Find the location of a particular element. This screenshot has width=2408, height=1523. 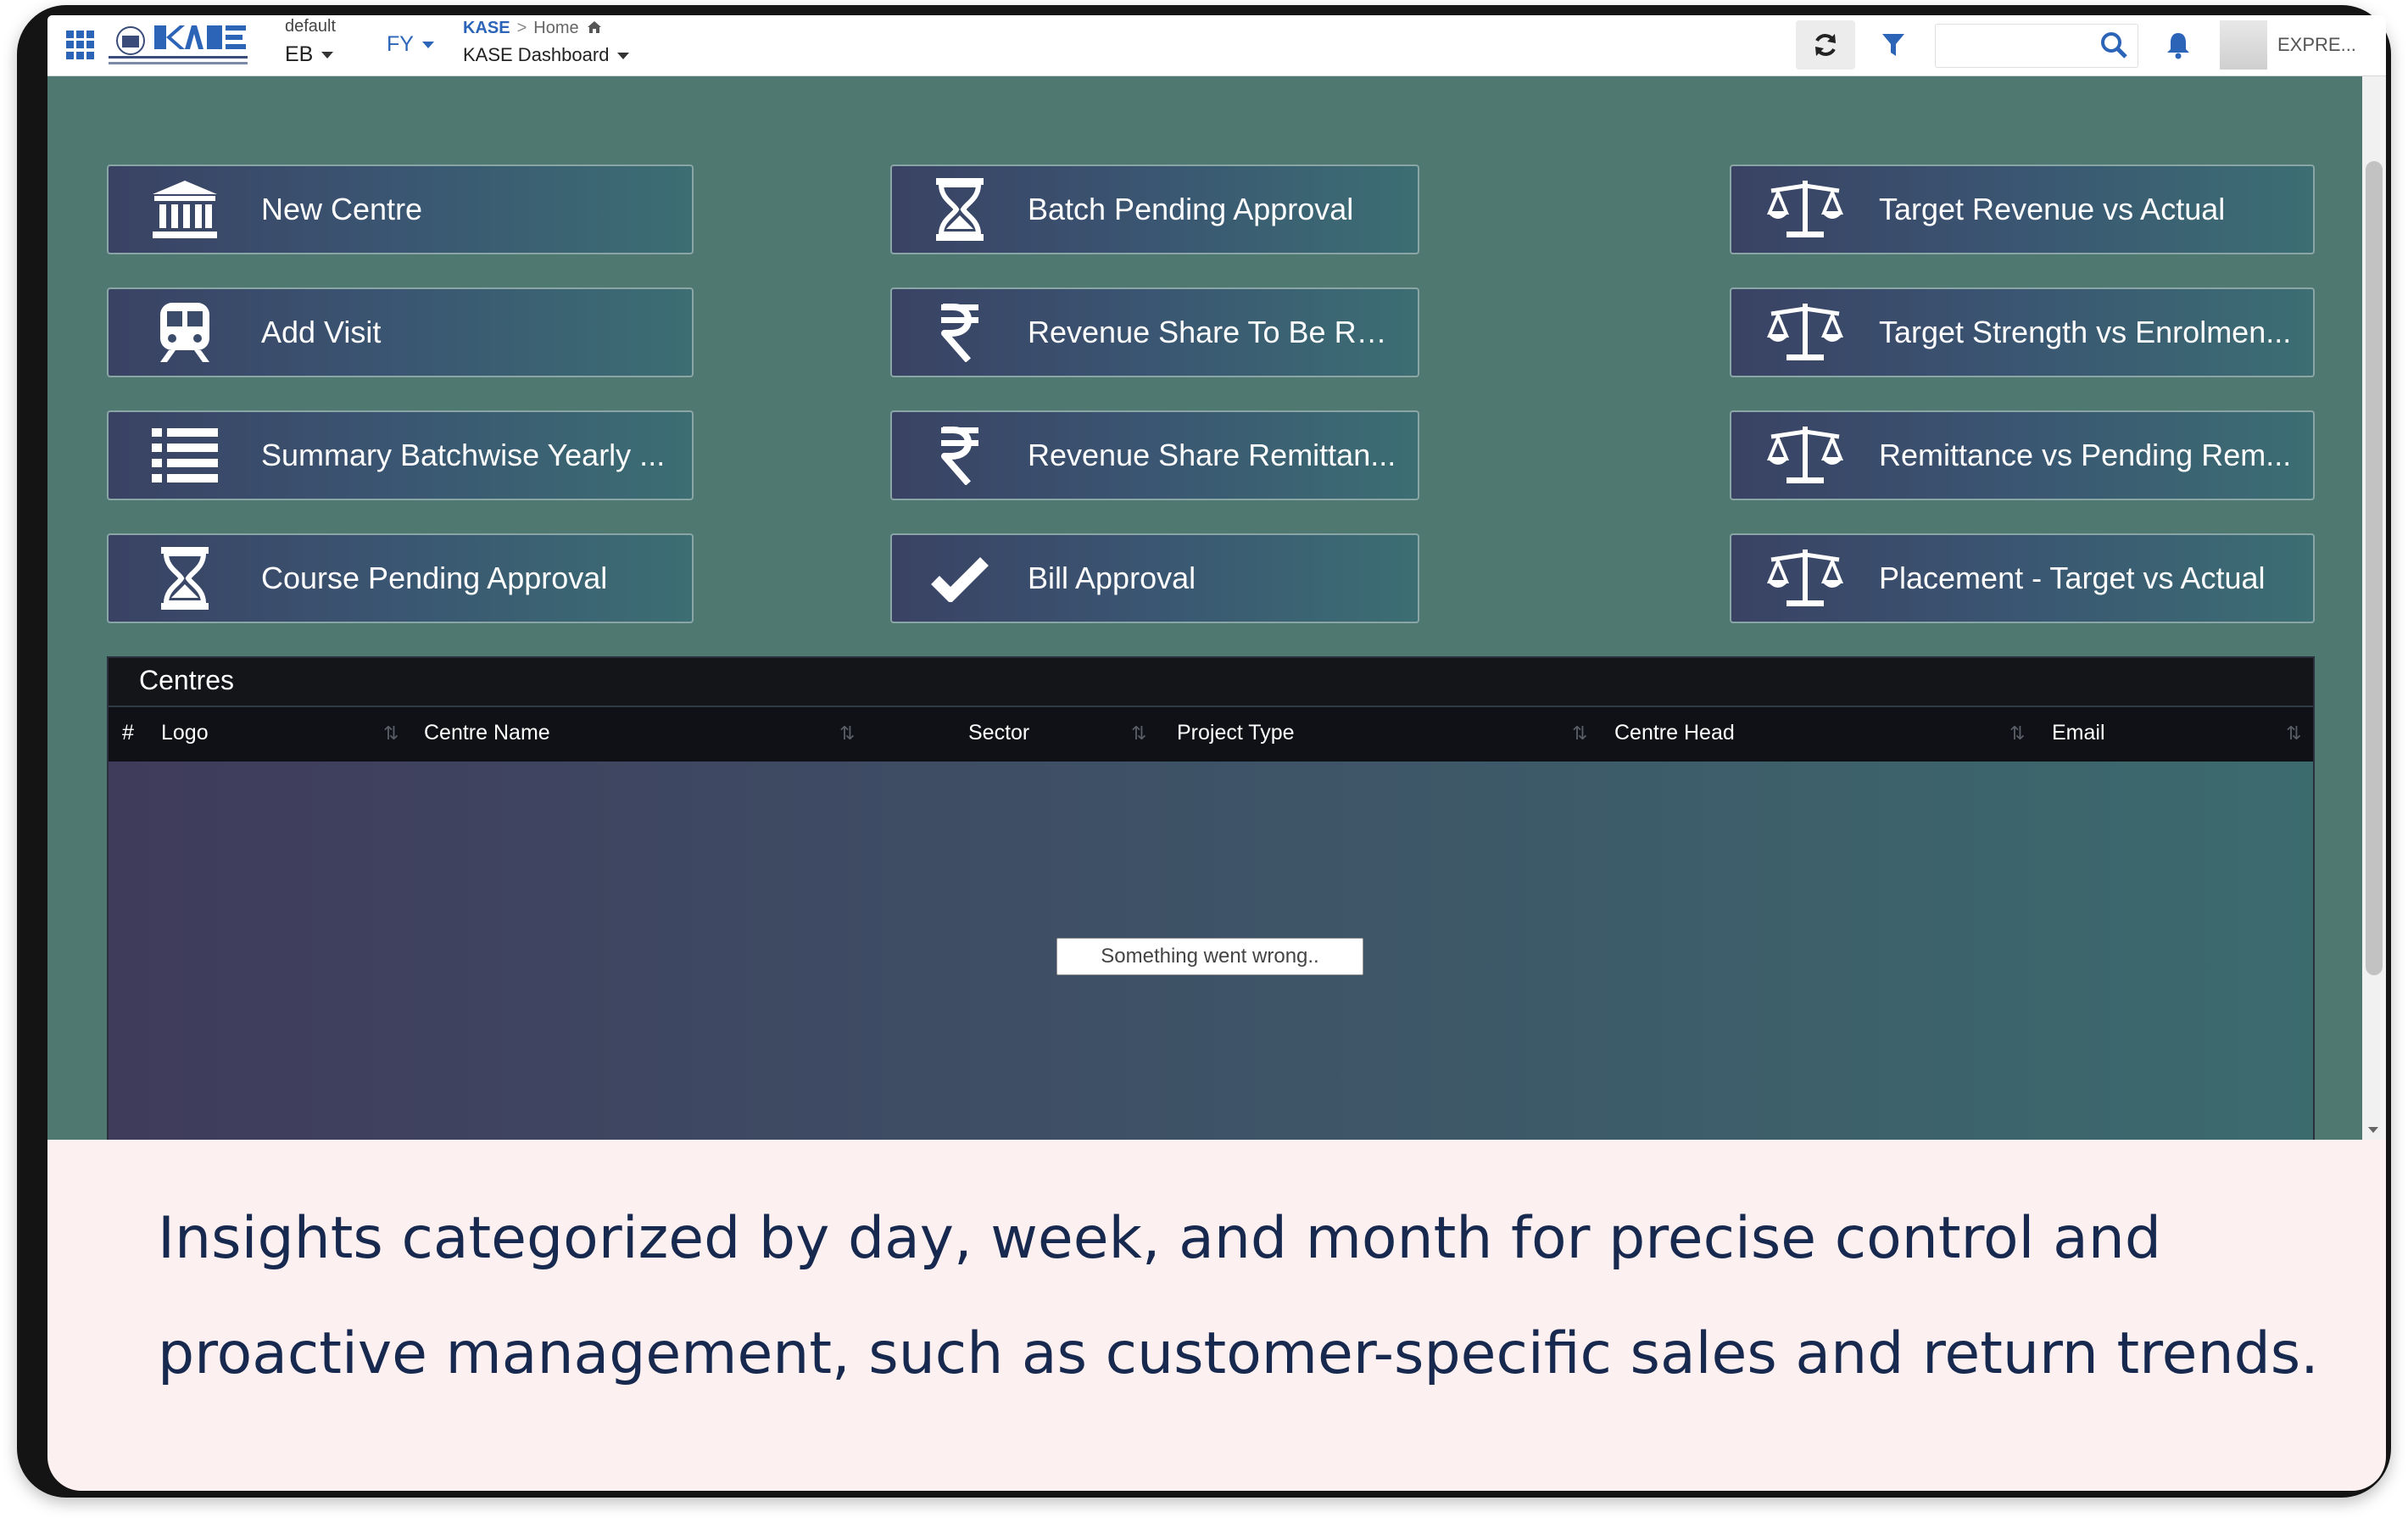

search-icon is located at coordinates (2114, 46).